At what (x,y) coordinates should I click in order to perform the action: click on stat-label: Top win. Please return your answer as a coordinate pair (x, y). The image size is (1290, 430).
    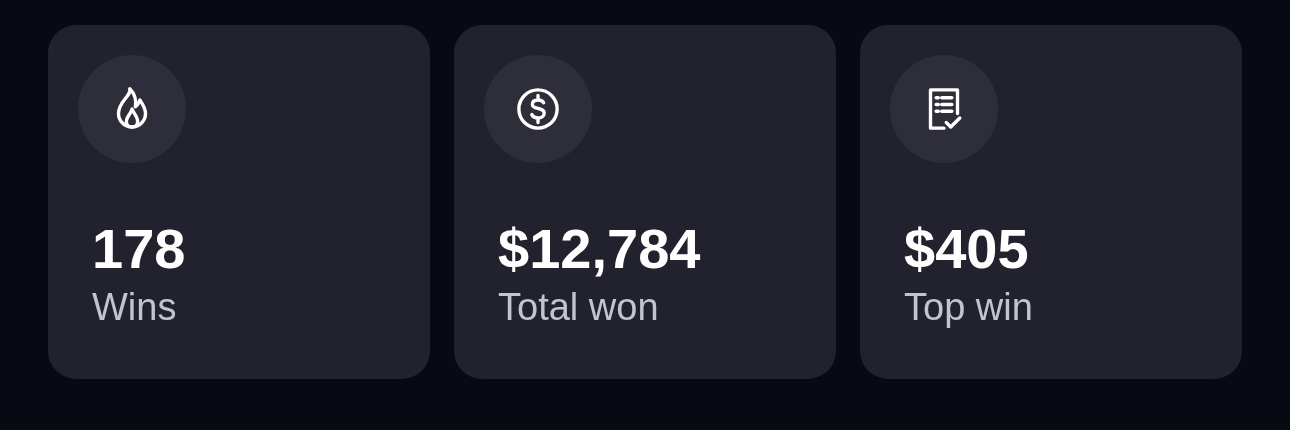
    Looking at the image, I should click on (969, 307).